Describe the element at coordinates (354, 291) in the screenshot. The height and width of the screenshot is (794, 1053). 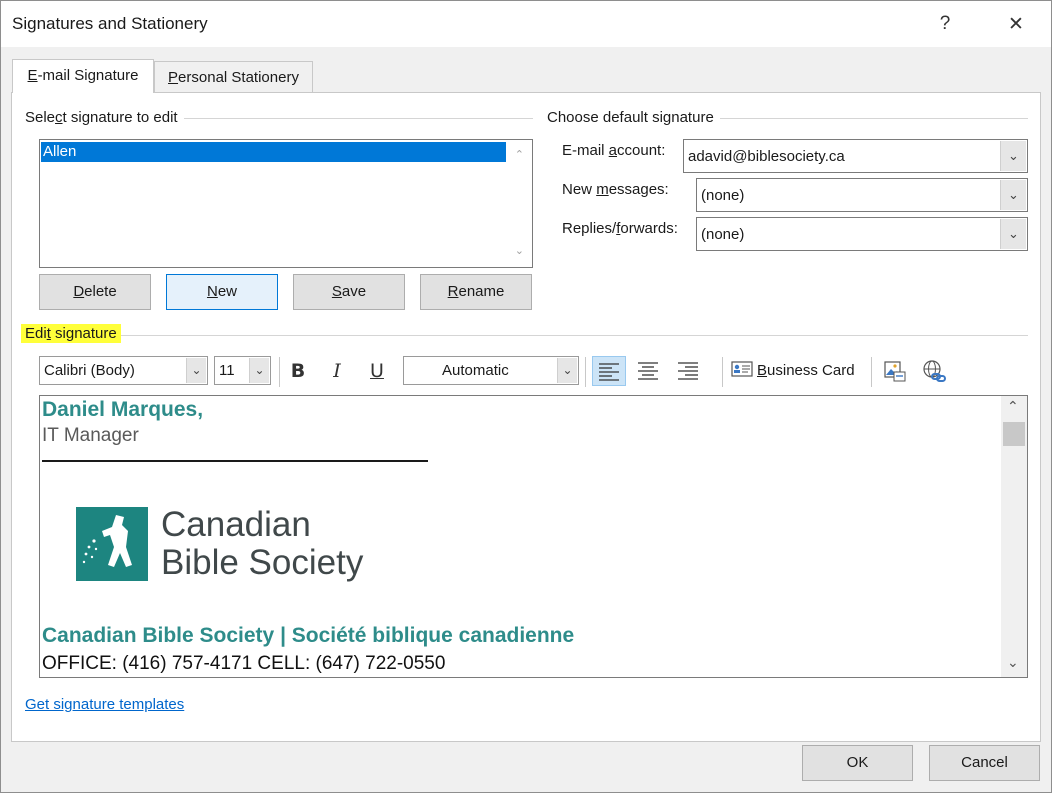
I see `button-label: ave` at that location.